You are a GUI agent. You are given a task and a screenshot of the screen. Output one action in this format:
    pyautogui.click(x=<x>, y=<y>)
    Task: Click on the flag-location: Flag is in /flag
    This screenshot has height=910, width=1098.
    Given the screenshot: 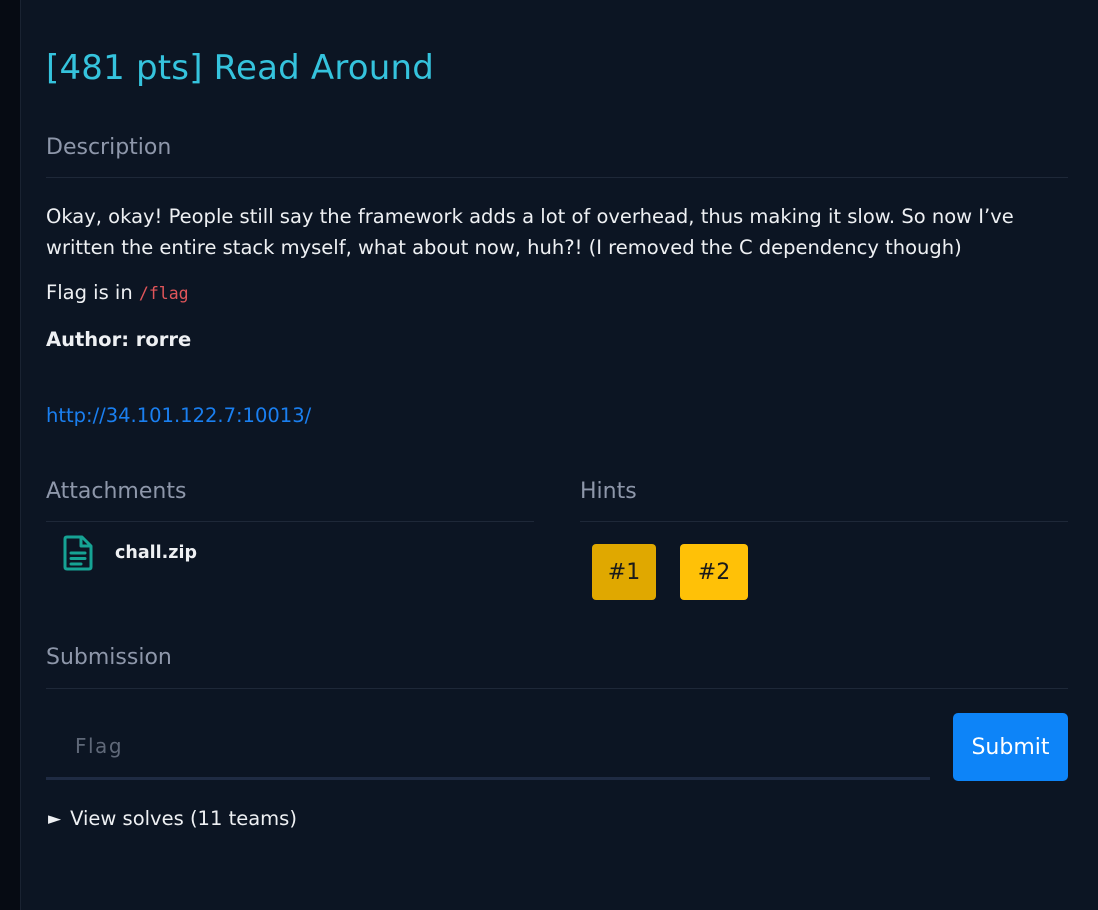 What is the action you would take?
    pyautogui.click(x=117, y=292)
    